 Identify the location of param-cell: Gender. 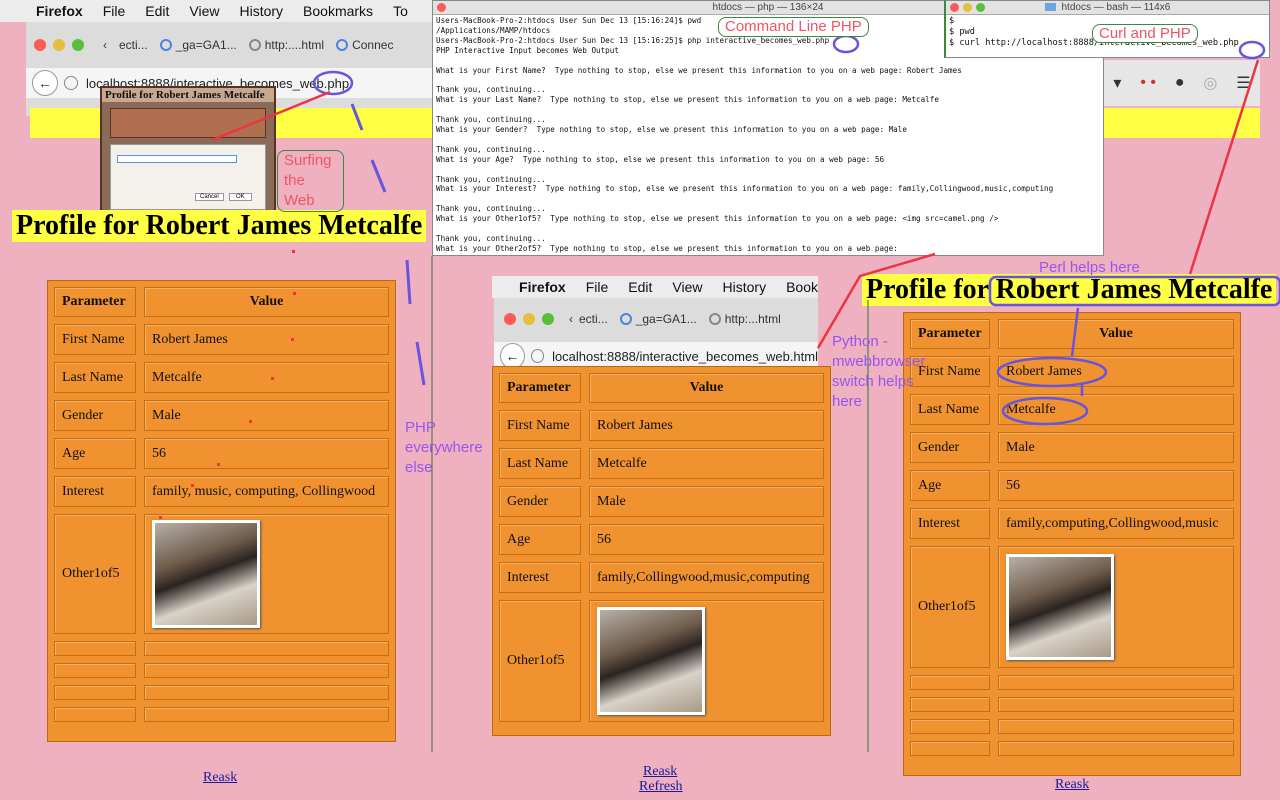
(95, 415).